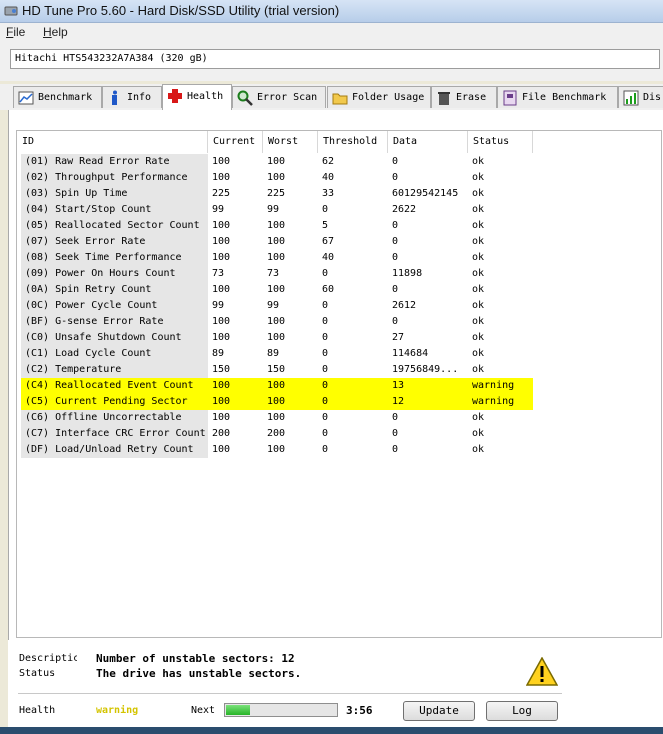 The image size is (663, 734). Describe the element at coordinates (15, 32) in the screenshot. I see `menu-file: File` at that location.